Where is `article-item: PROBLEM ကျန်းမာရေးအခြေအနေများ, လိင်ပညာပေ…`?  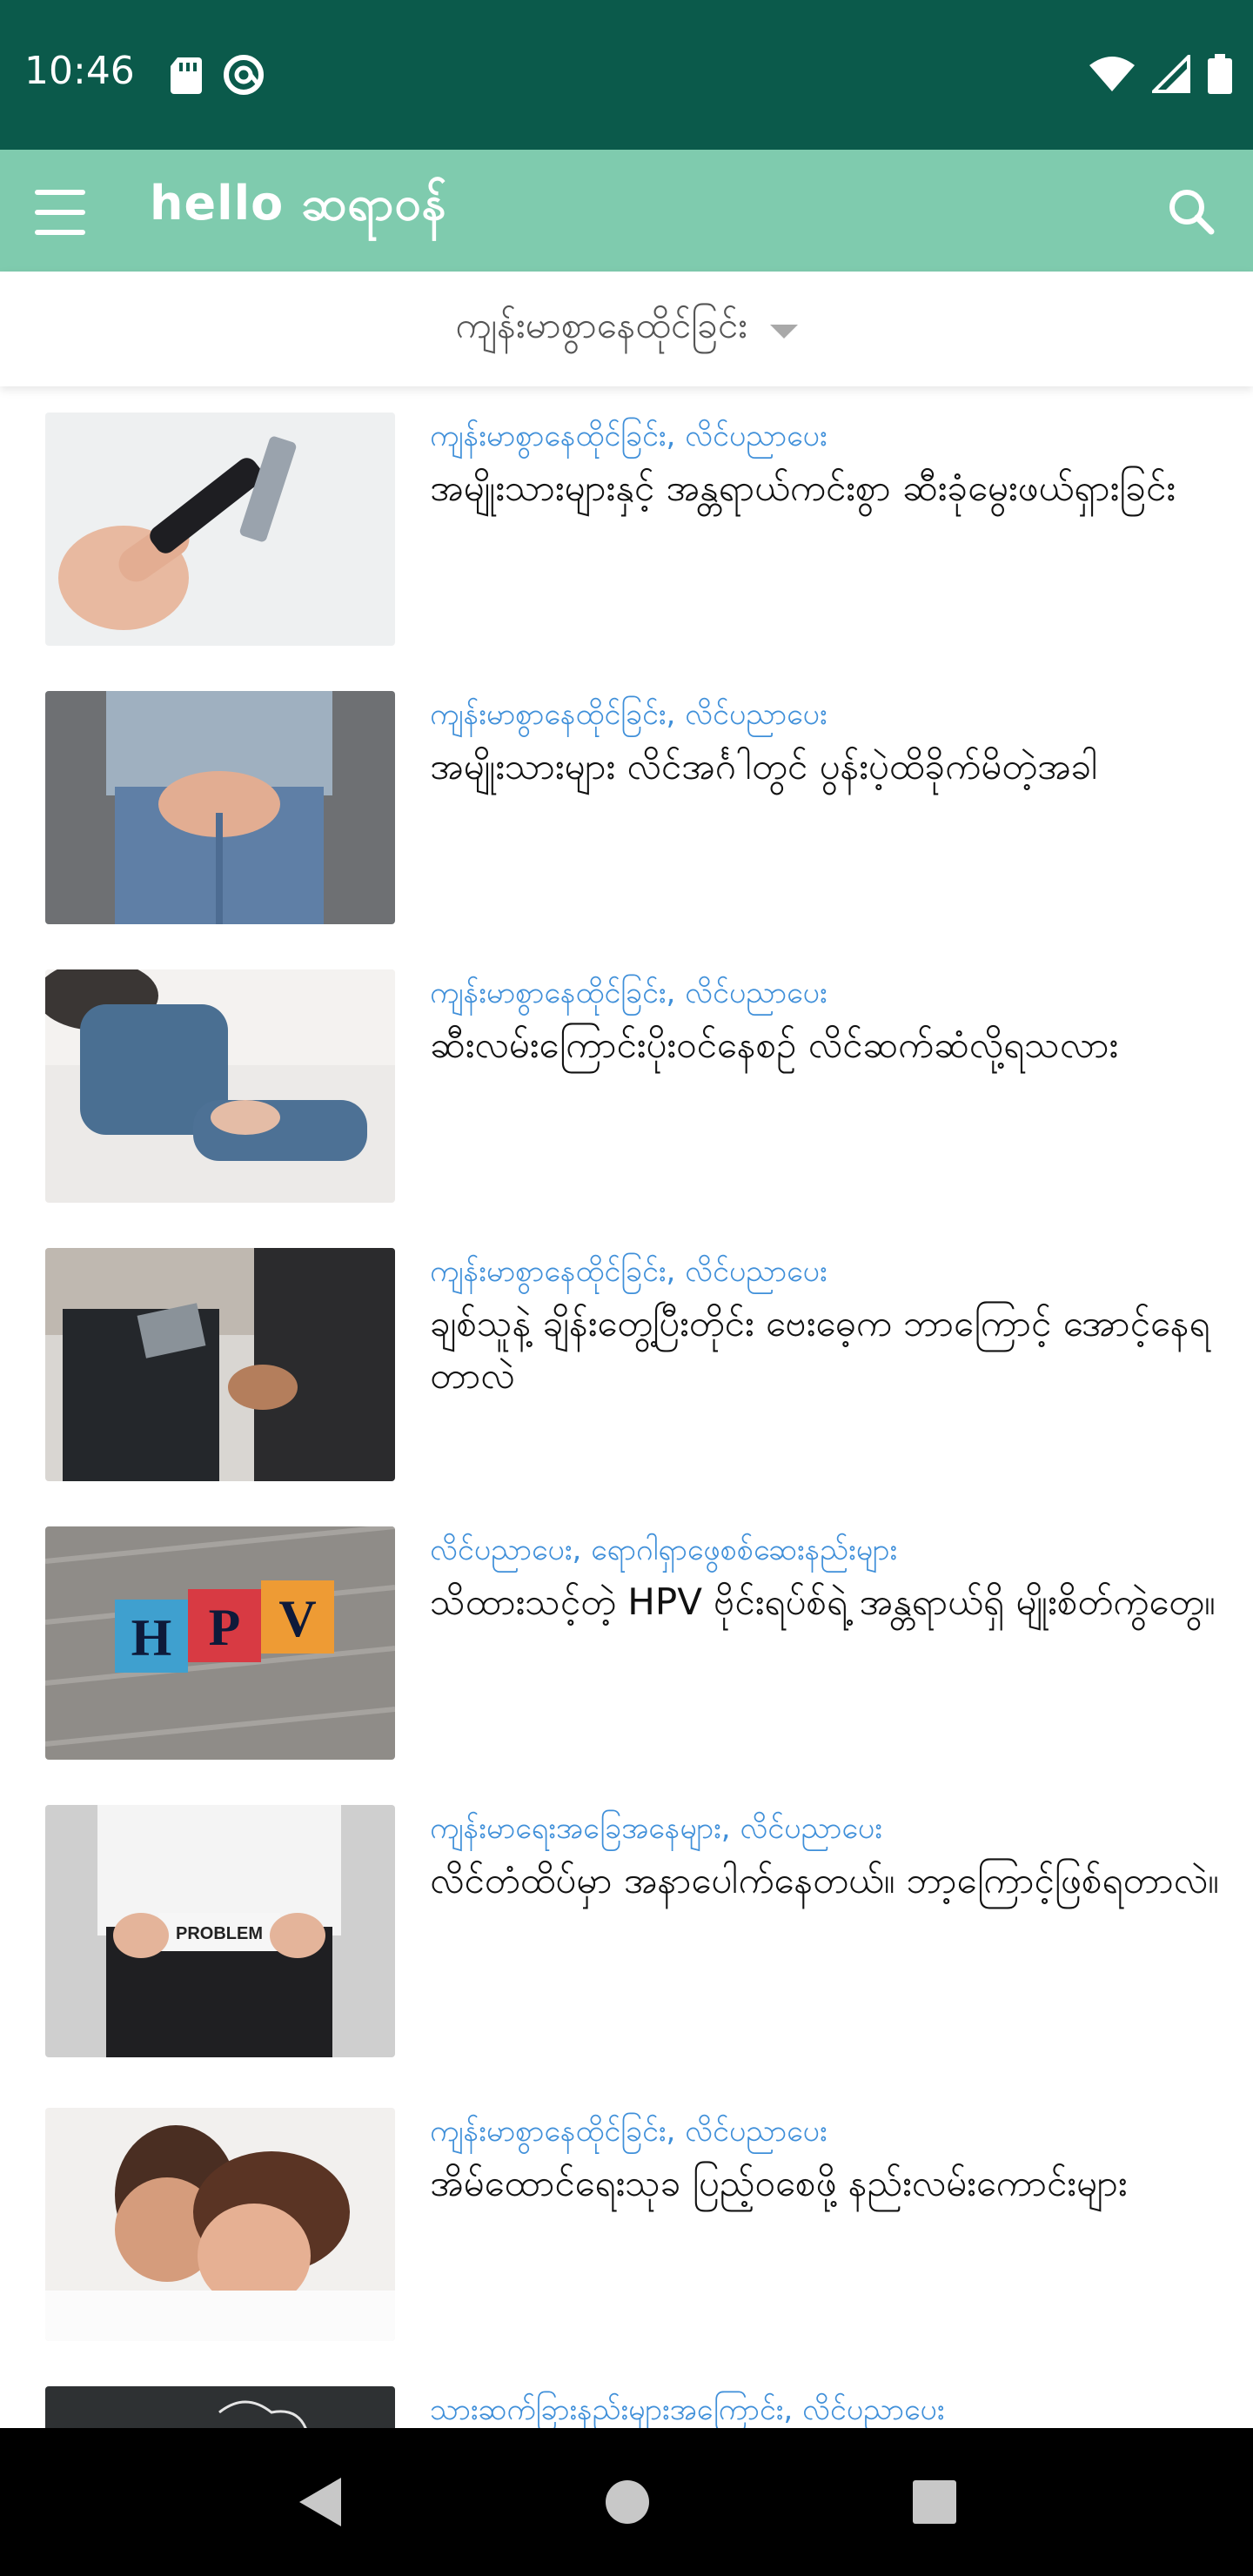 article-item: PROBLEM ကျန်းမာရေးအခြေအနေများ, လိင်ပညာပေ… is located at coordinates (637, 1931).